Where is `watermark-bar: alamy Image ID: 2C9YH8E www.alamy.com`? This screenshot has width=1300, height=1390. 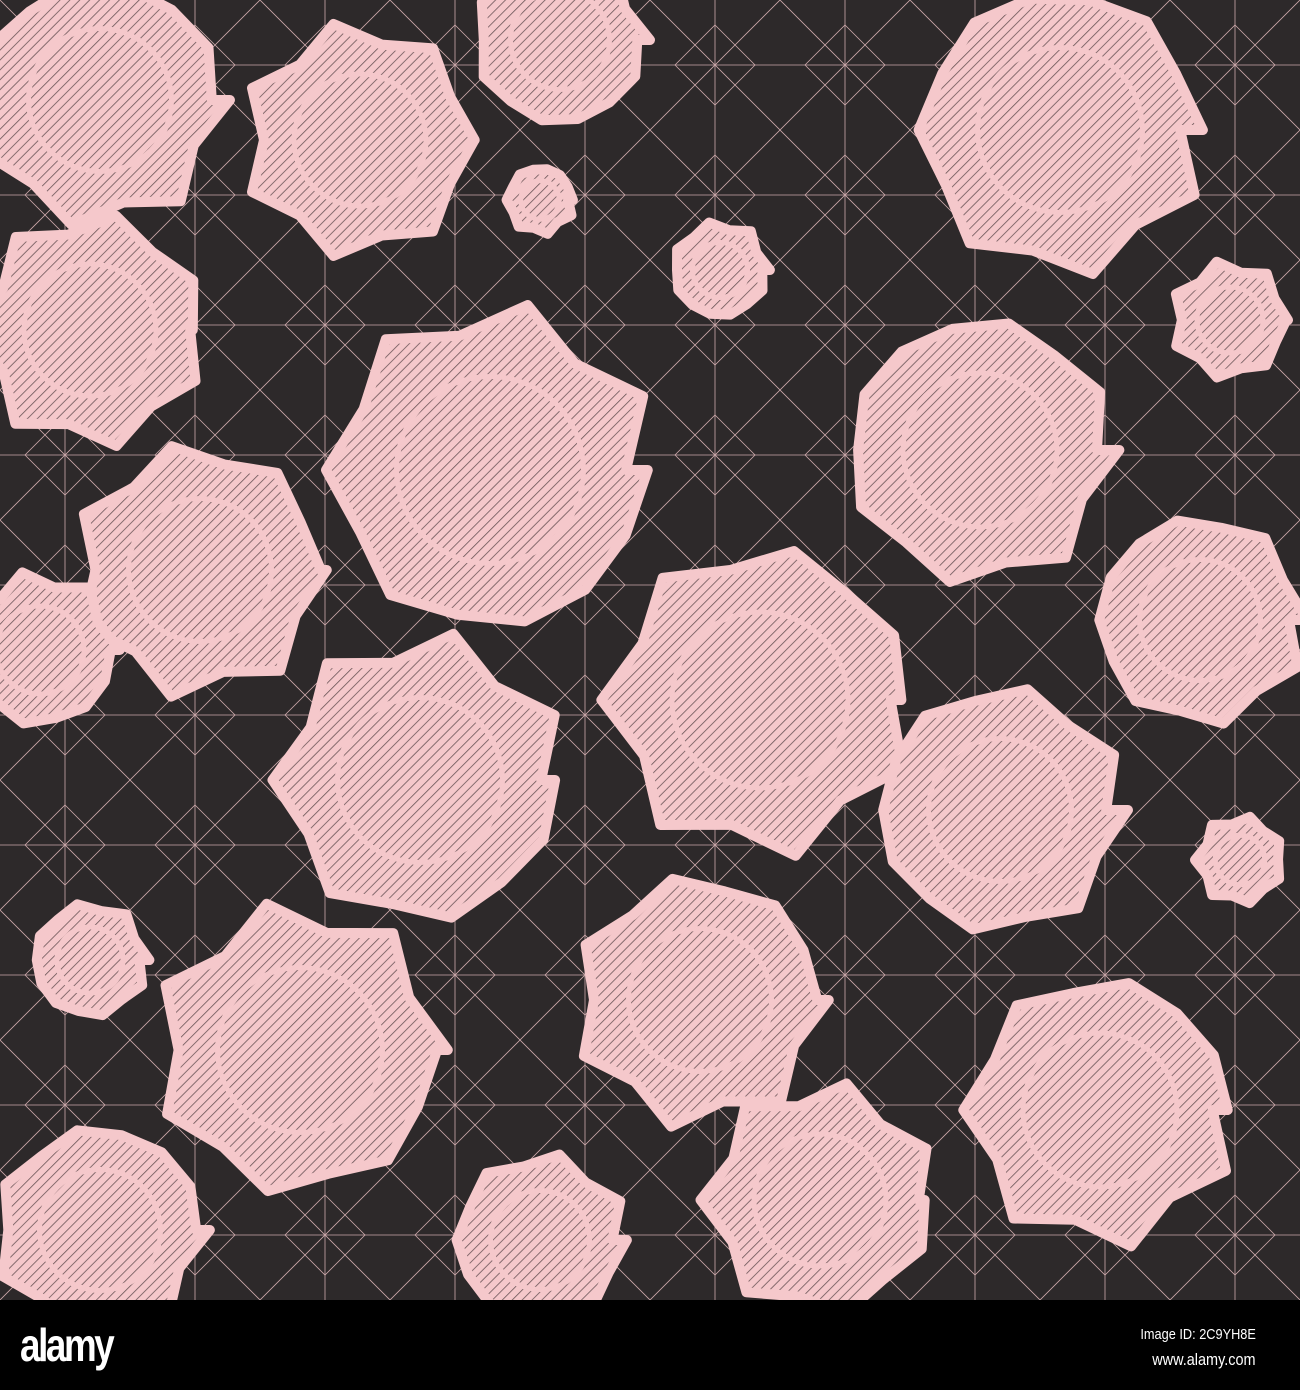
watermark-bar: alamy Image ID: 2C9YH8E www.alamy.com is located at coordinates (650, 1345).